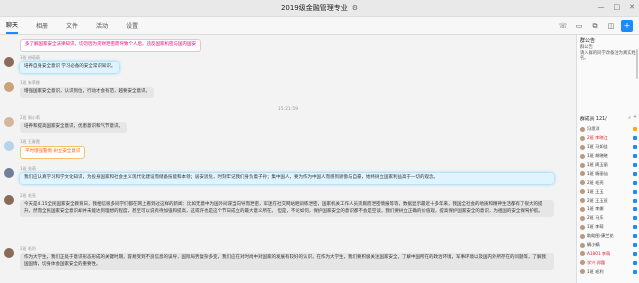 This screenshot has width=639, height=283. Describe the element at coordinates (608, 129) in the screenshot. I see `member-item: 冯思洋` at that location.